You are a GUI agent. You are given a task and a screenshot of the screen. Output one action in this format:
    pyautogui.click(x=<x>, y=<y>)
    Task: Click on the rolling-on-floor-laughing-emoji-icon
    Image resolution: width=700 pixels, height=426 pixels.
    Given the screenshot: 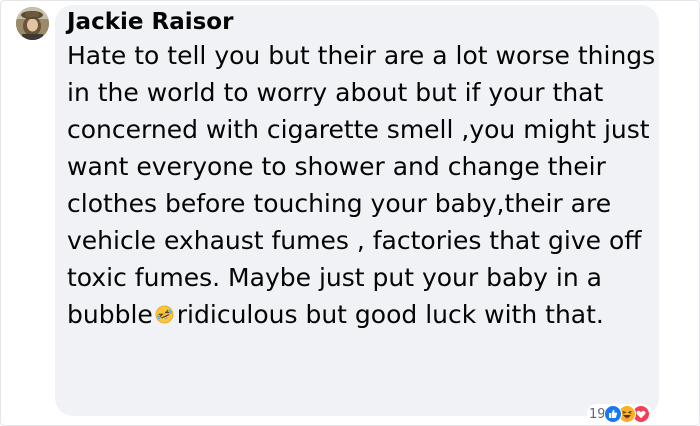 What is the action you would take?
    pyautogui.click(x=164, y=310)
    